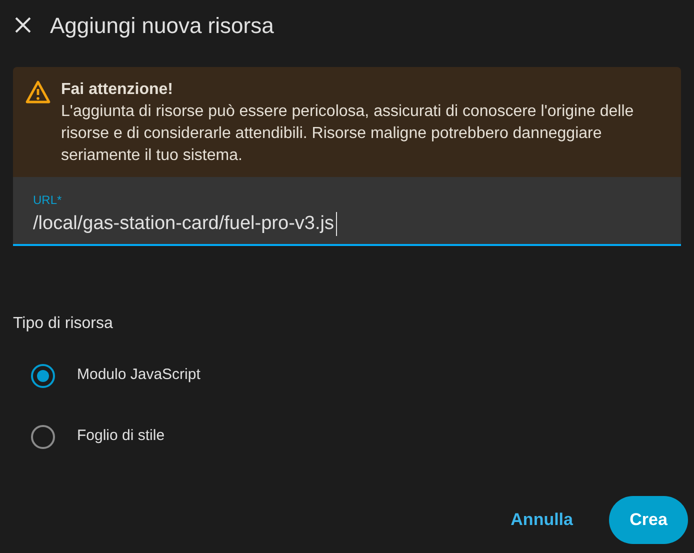 The height and width of the screenshot is (553, 694). I want to click on resource-type-label: Tipo di risorsa, so click(63, 323).